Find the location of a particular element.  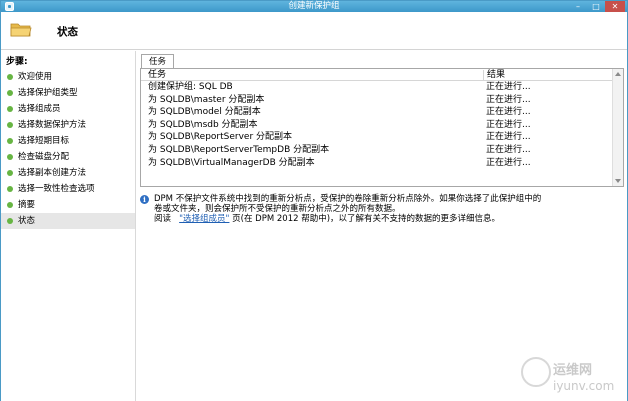

step-item: 选择副本创建方法 is located at coordinates (68, 173).